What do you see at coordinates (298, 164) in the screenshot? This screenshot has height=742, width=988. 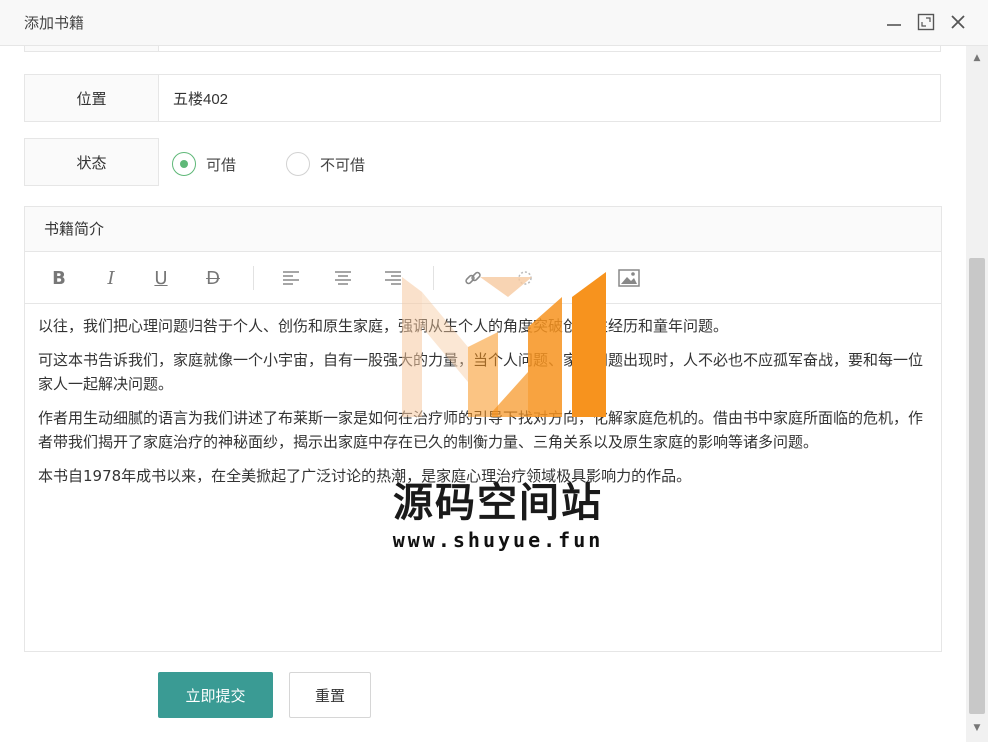 I see `radio-unchecked-icon` at bounding box center [298, 164].